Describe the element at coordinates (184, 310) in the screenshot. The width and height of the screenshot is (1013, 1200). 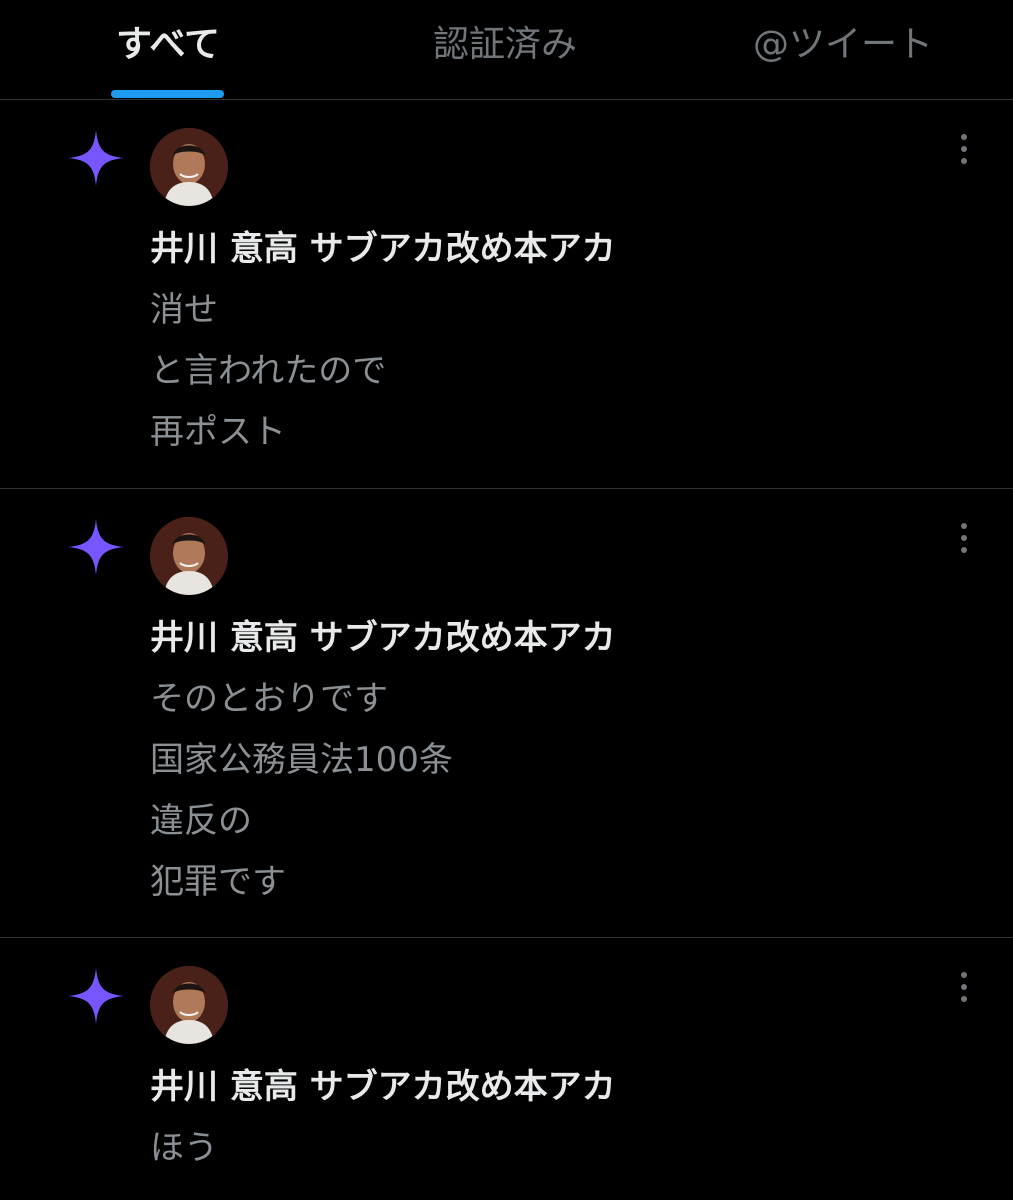
I see `post-text-line: 消せ` at that location.